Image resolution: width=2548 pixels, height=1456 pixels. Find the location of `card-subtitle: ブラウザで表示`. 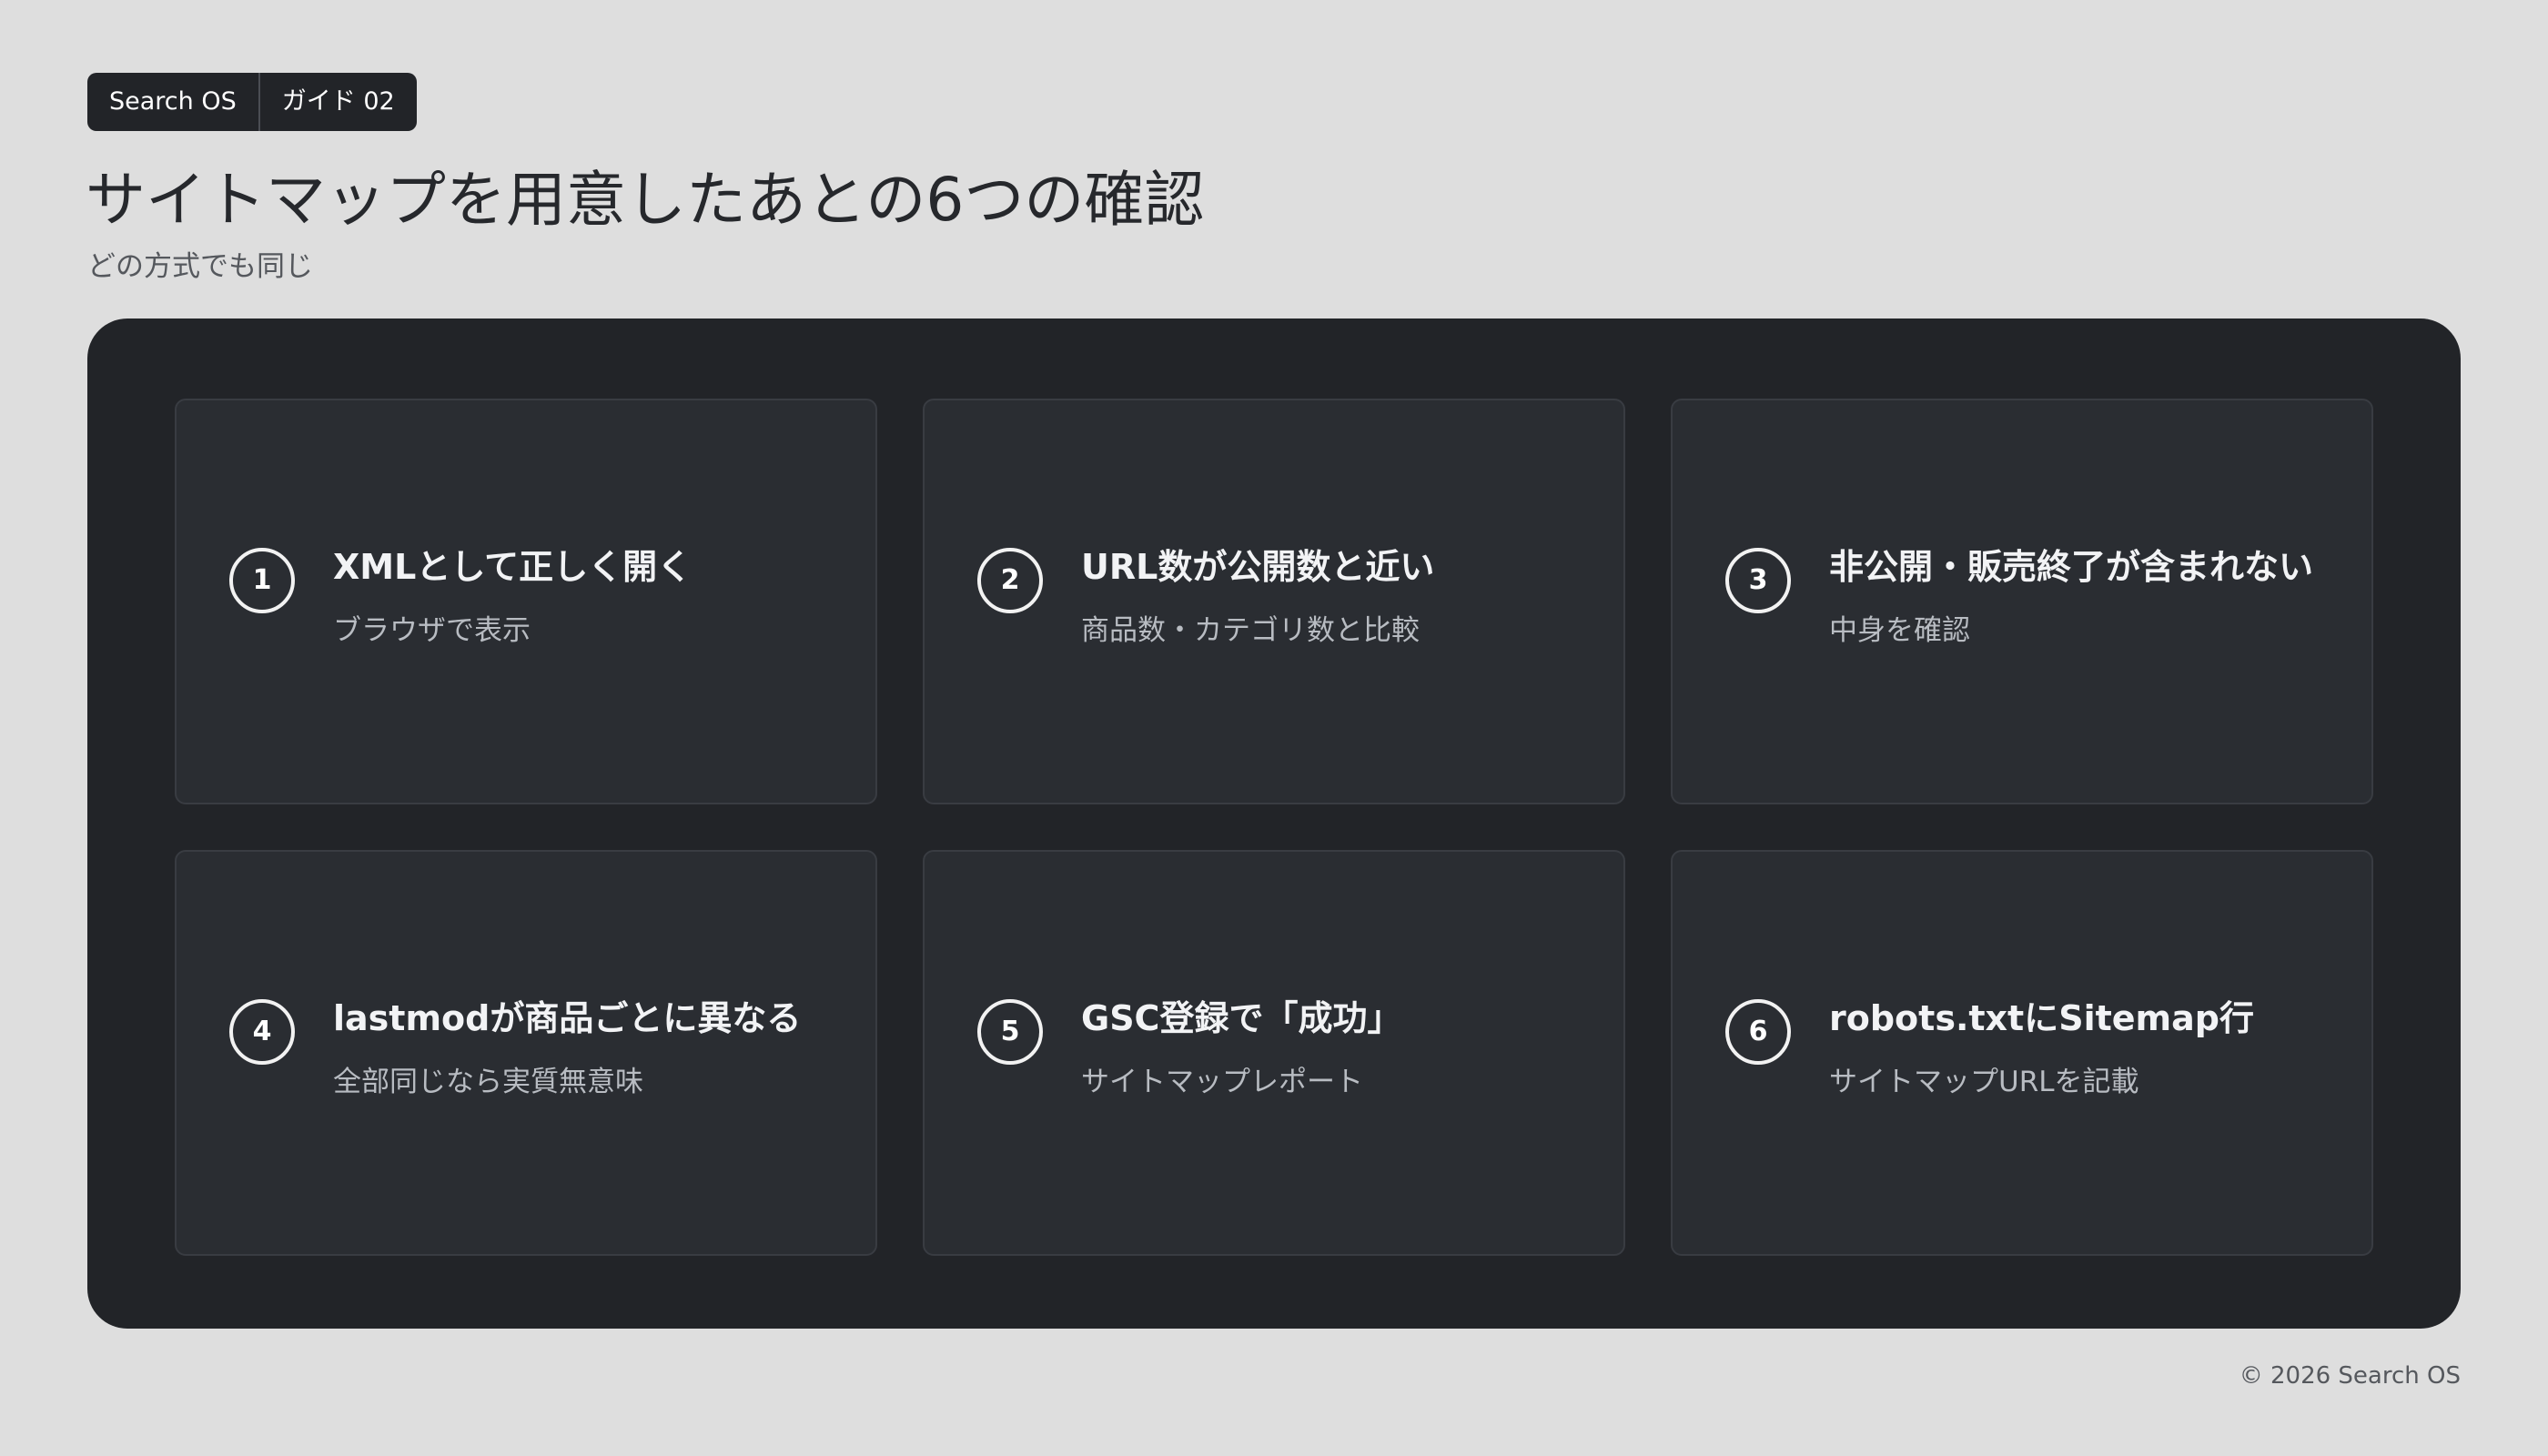

card-subtitle: ブラウザで表示 is located at coordinates (432, 630).